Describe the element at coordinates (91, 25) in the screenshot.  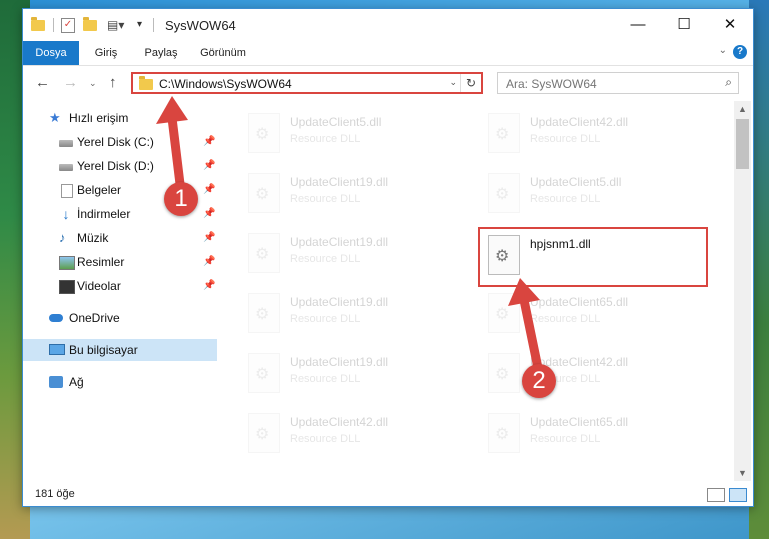
I see `new-folder-icon` at that location.